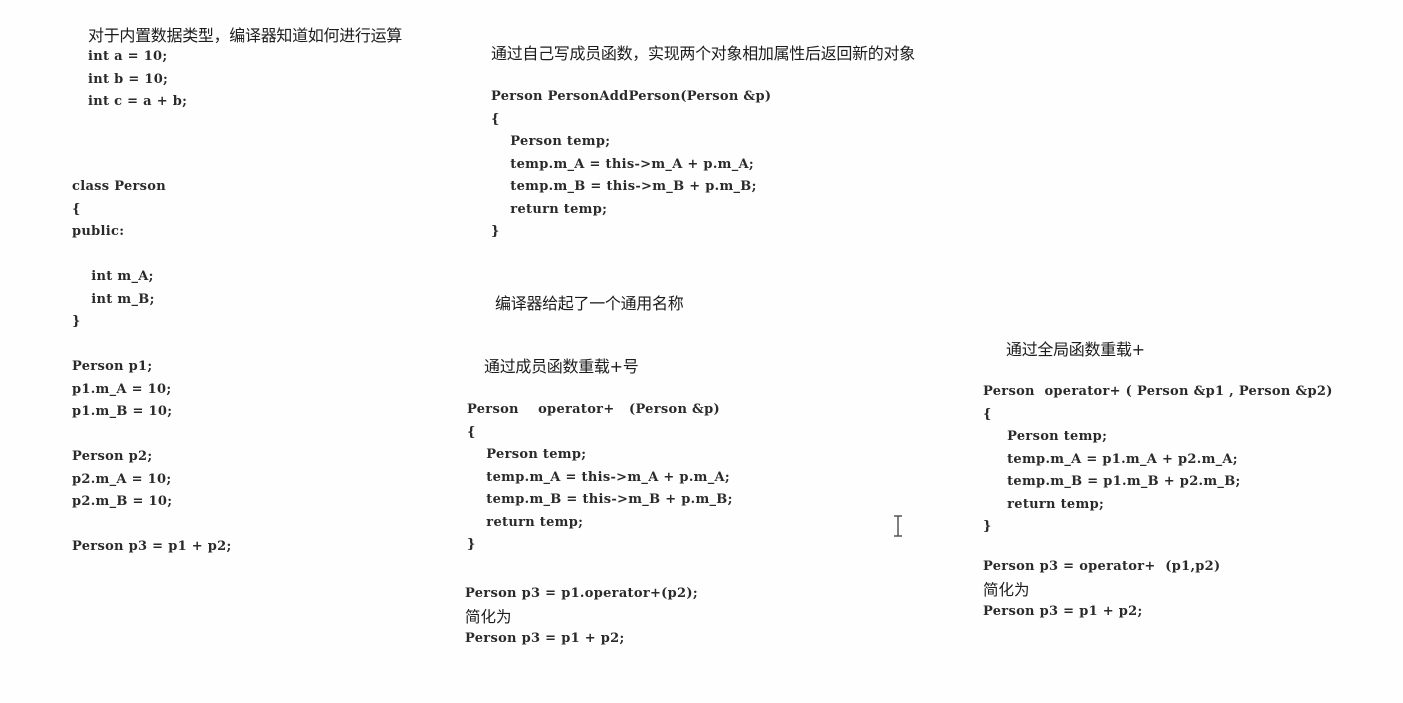  I want to click on code-line: Person p3 = operator+ (p1,p2), so click(1102, 566).